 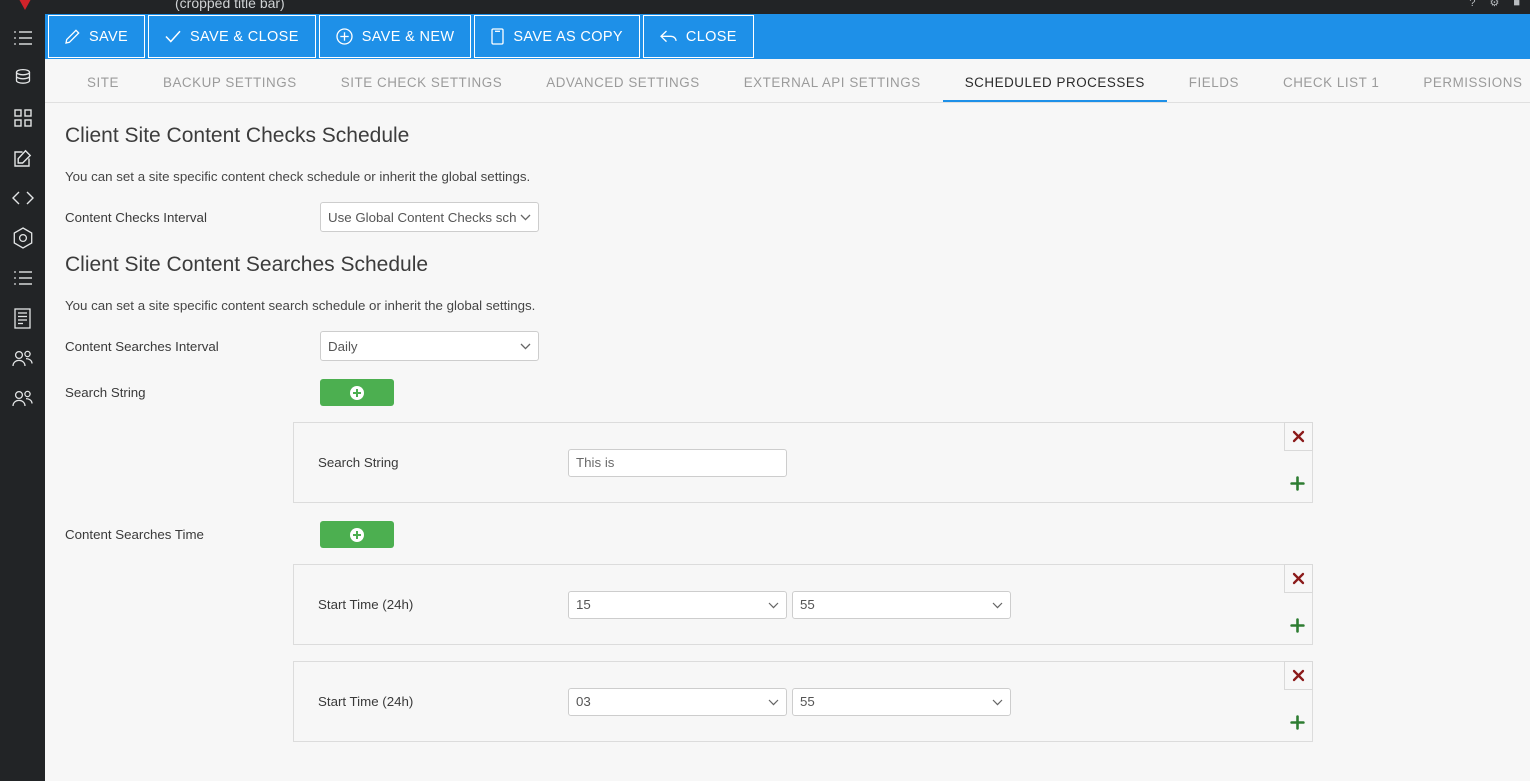 What do you see at coordinates (789, 604) in the screenshot?
I see `start-time-selects-1: 15 55` at bounding box center [789, 604].